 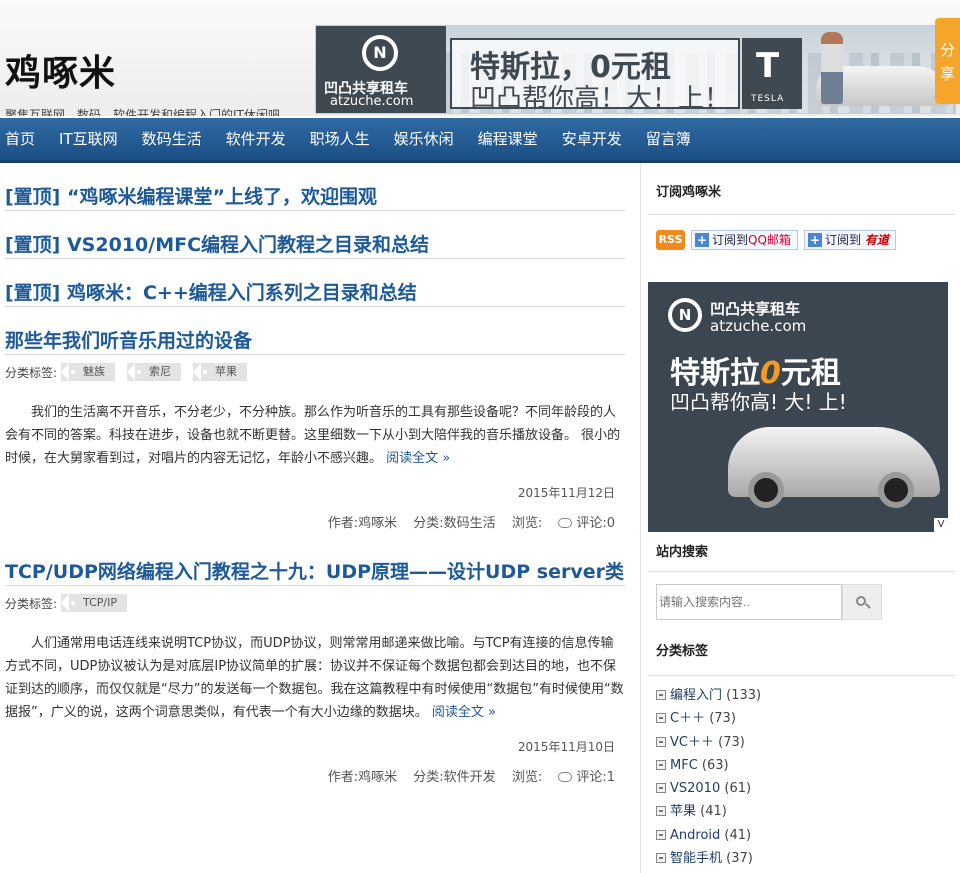 What do you see at coordinates (60, 70) in the screenshot?
I see `site-title: 鸡啄米` at bounding box center [60, 70].